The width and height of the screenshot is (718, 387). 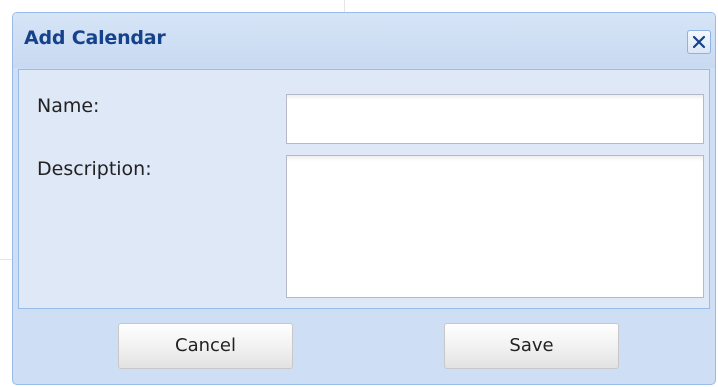 I want to click on name-label: Name:, so click(x=68, y=106).